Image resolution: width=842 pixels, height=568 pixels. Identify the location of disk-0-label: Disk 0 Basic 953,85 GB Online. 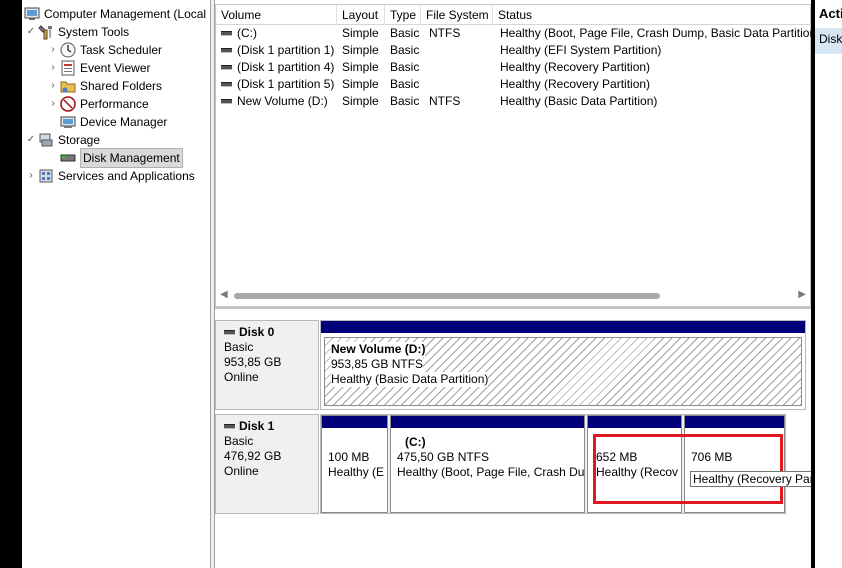
(267, 365).